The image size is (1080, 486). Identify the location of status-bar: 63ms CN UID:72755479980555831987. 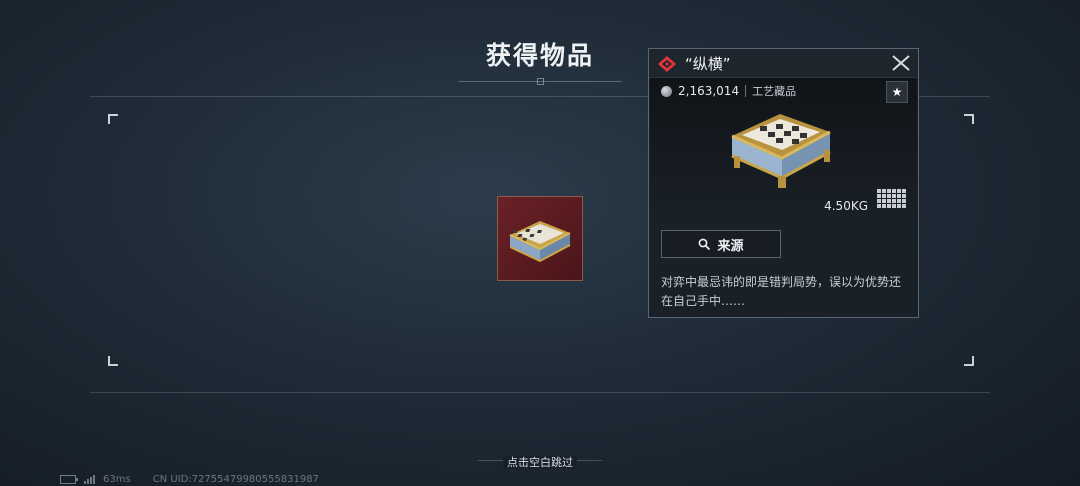
(189, 479).